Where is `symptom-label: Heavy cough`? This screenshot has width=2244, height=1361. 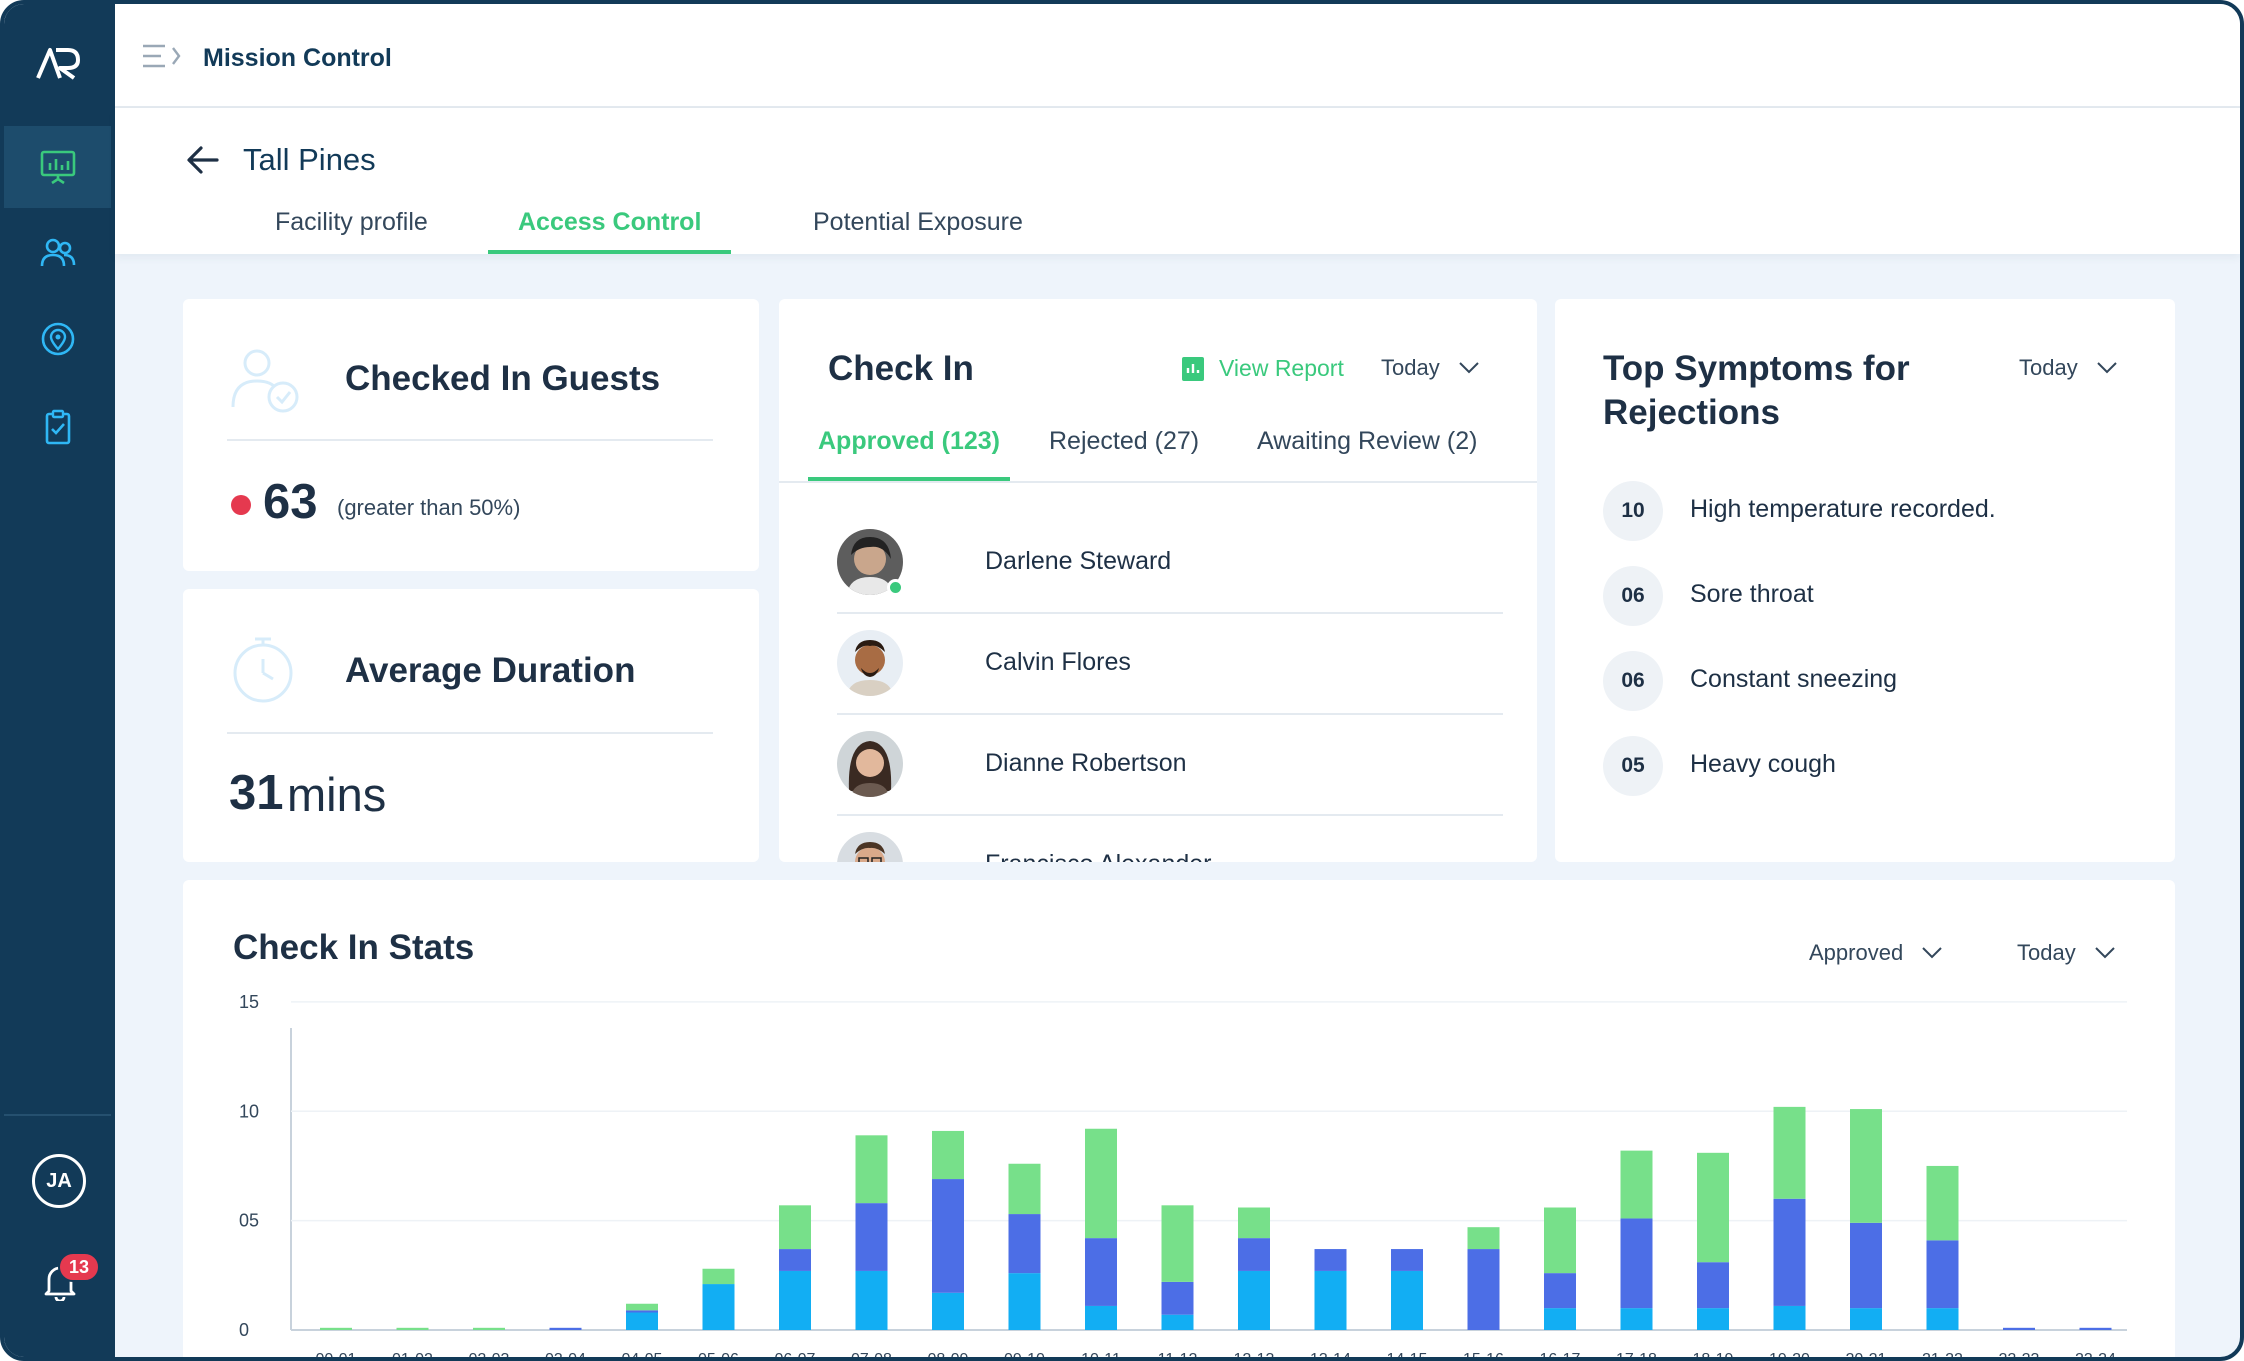
symptom-label: Heavy cough is located at coordinates (1763, 764).